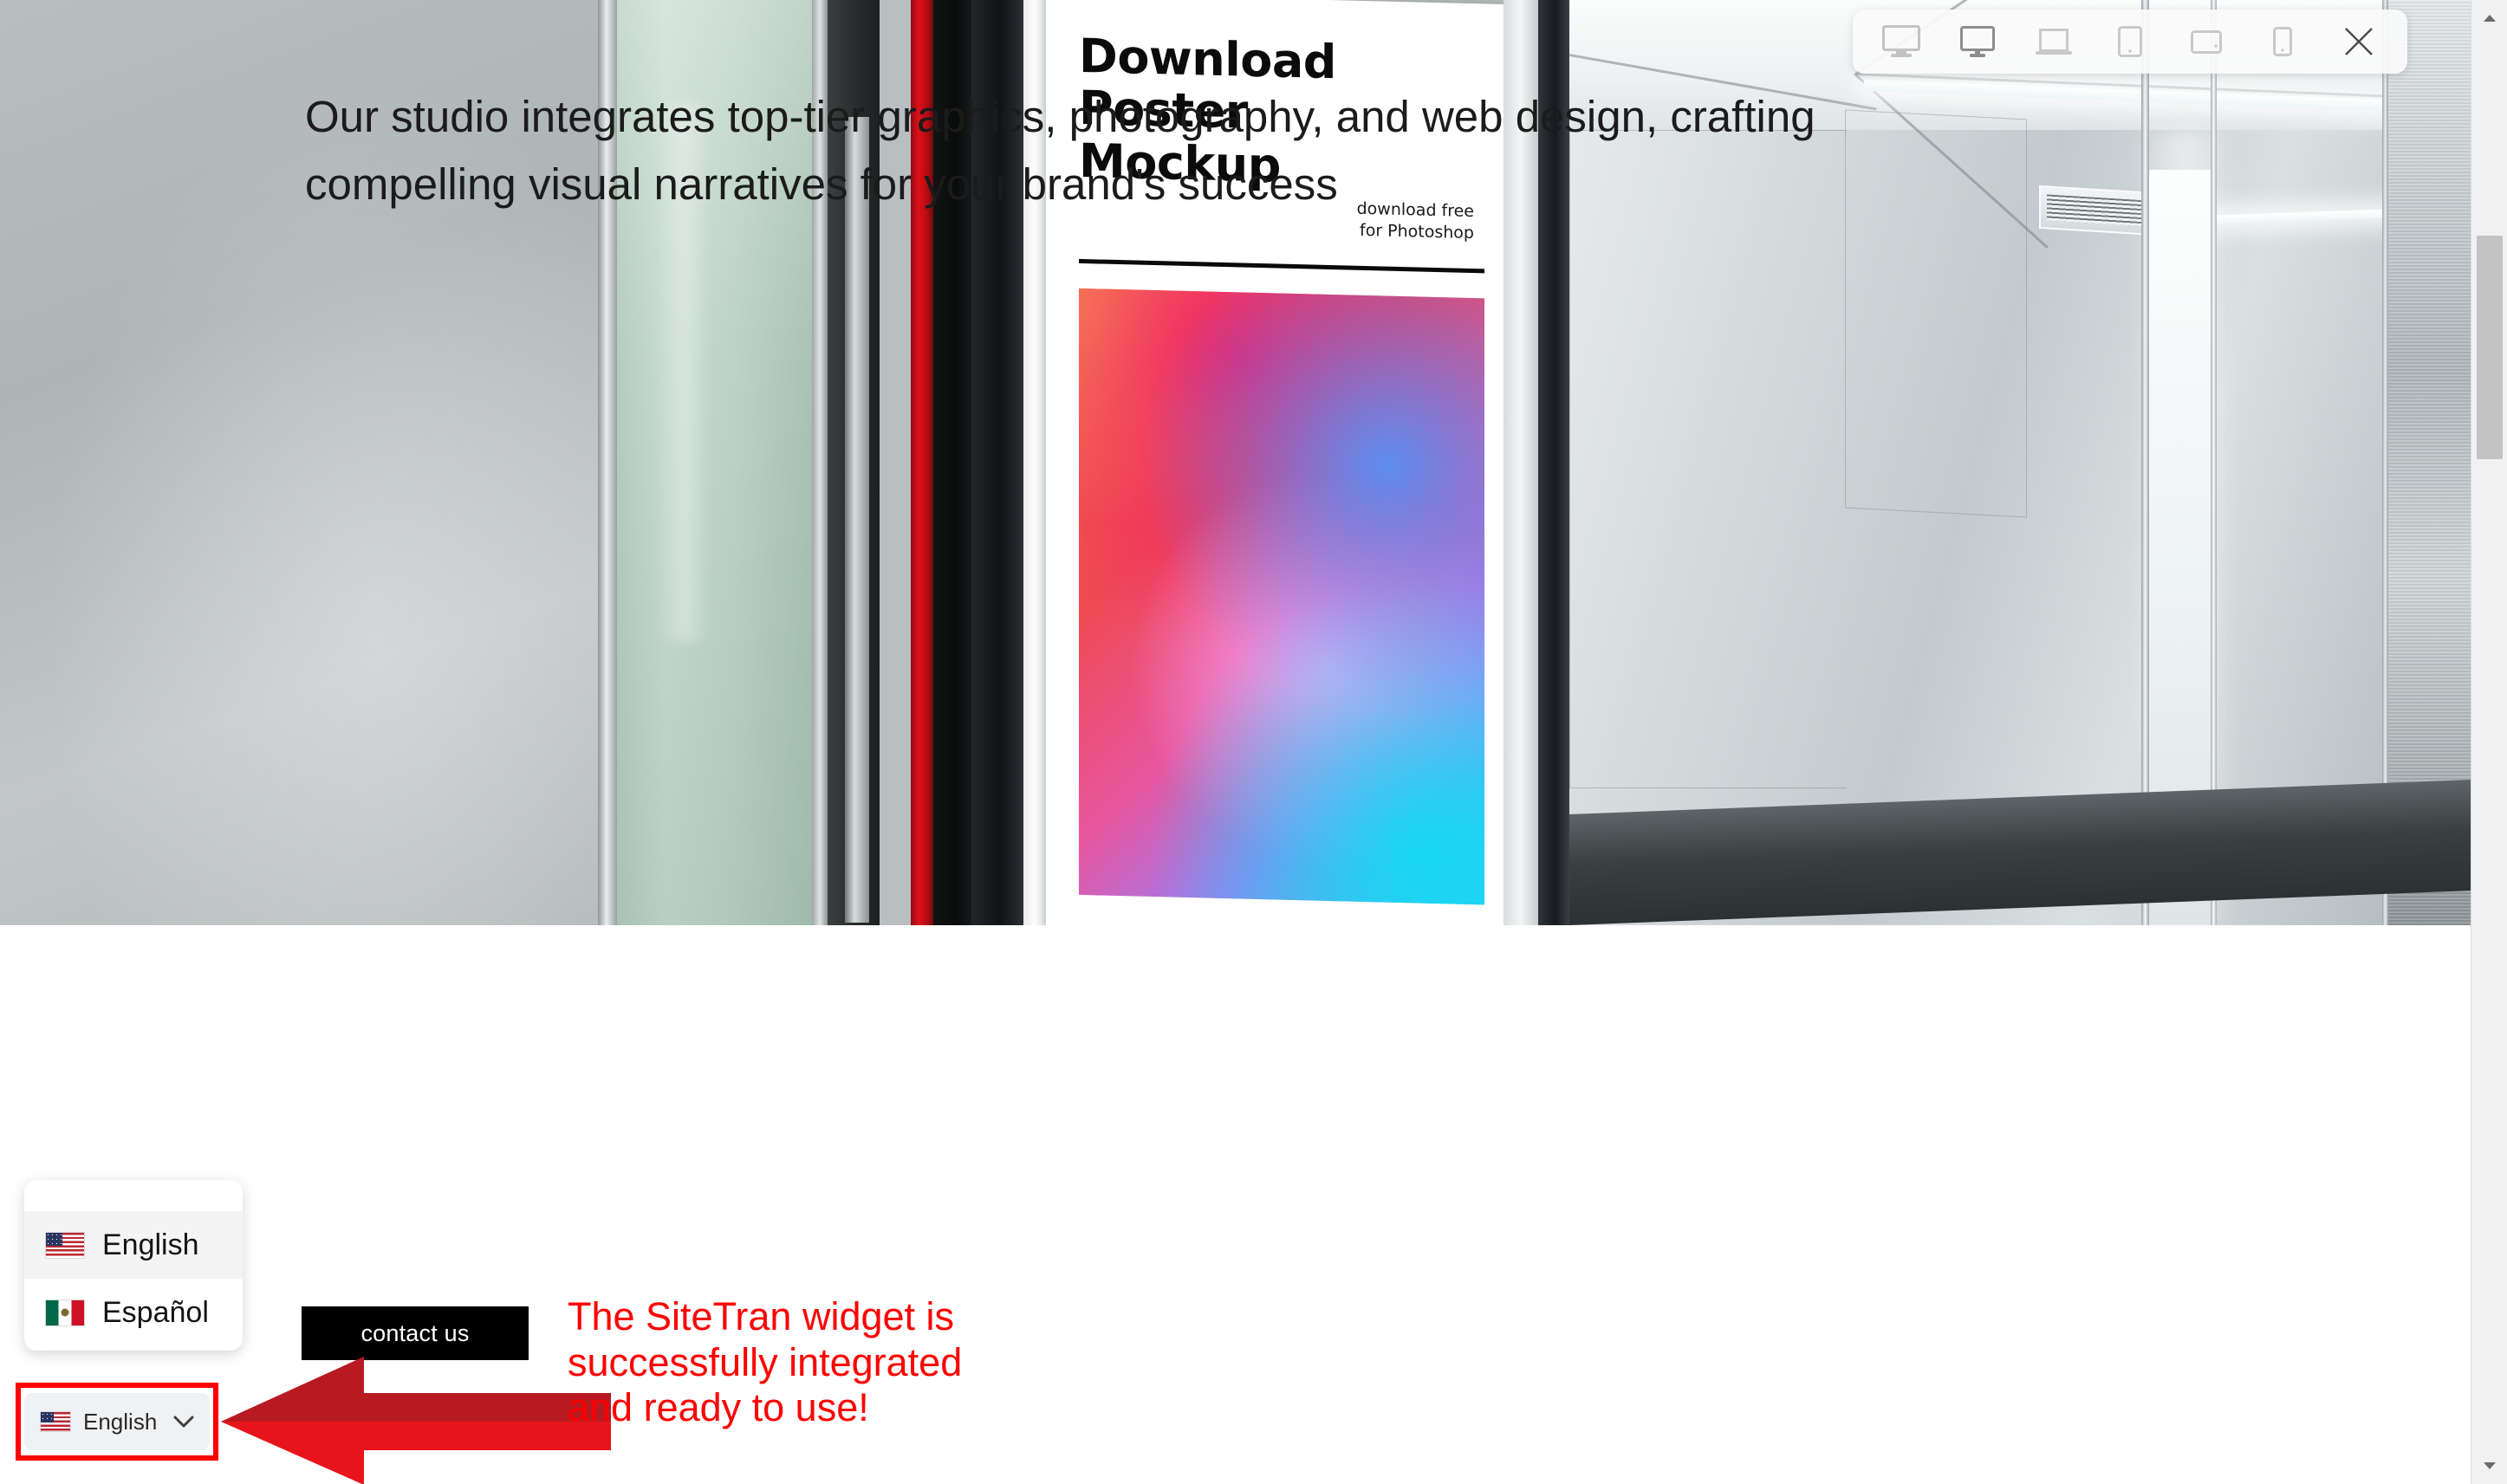 The width and height of the screenshot is (2507, 1484). I want to click on mobile-icon, so click(2282, 42).